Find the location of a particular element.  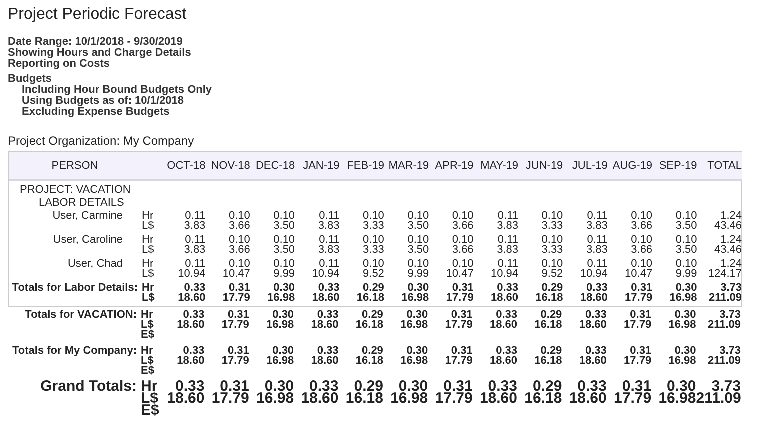

column-header: MAR-19 is located at coordinates (409, 166).